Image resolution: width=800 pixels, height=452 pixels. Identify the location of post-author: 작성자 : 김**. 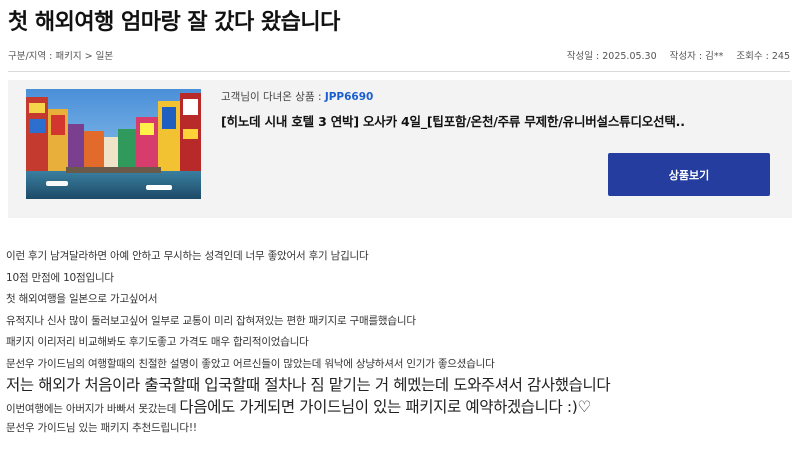
(696, 56).